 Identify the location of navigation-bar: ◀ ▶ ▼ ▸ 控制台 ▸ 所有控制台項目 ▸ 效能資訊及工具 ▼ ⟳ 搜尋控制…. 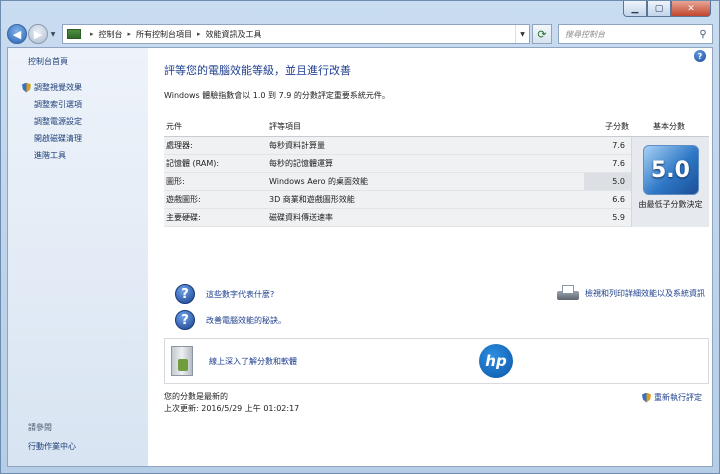
(360, 34).